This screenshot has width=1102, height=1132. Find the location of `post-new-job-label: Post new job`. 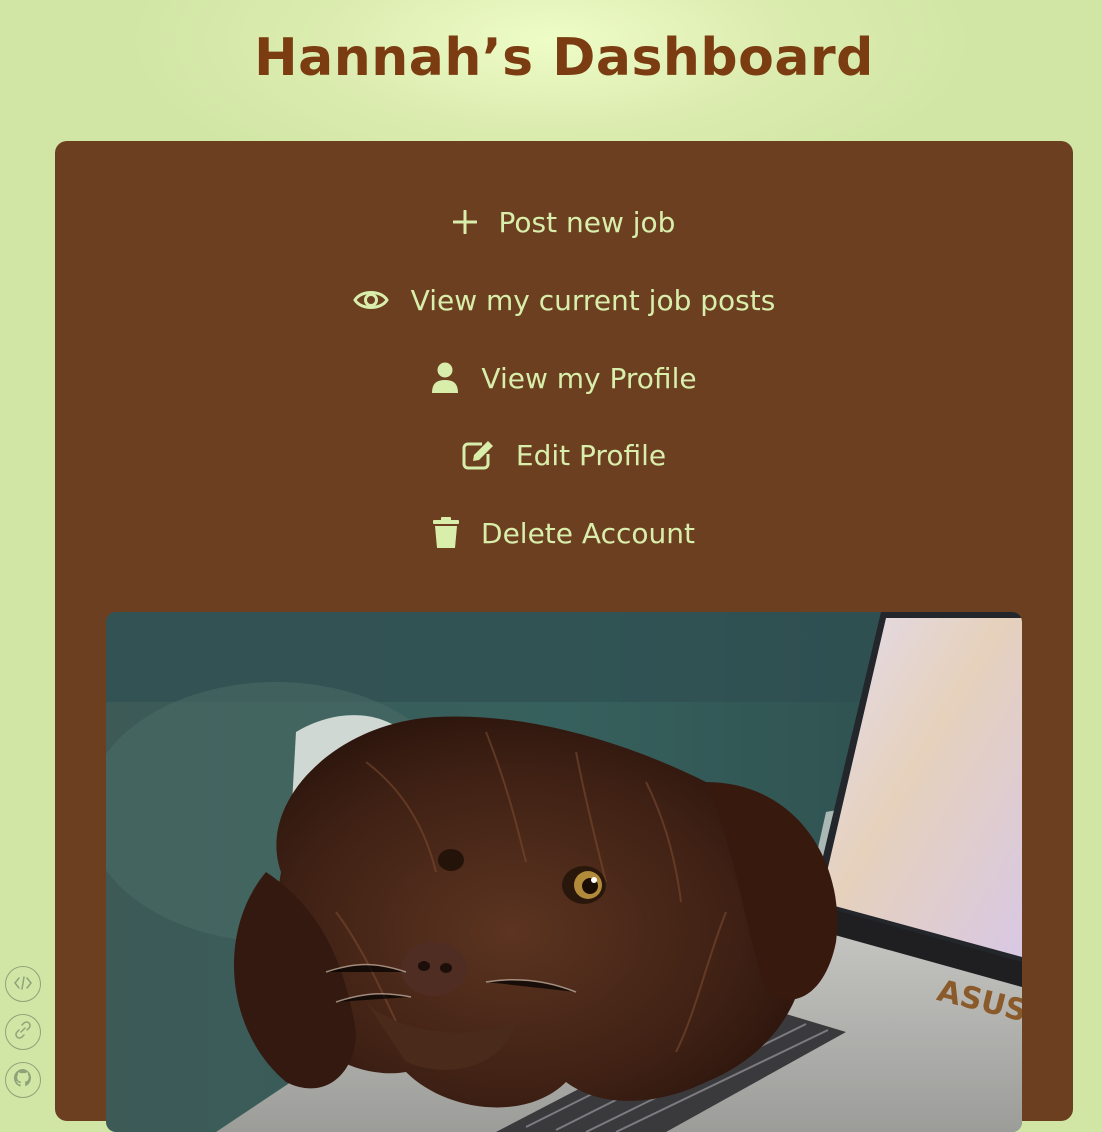

post-new-job-label: Post new job is located at coordinates (587, 222).